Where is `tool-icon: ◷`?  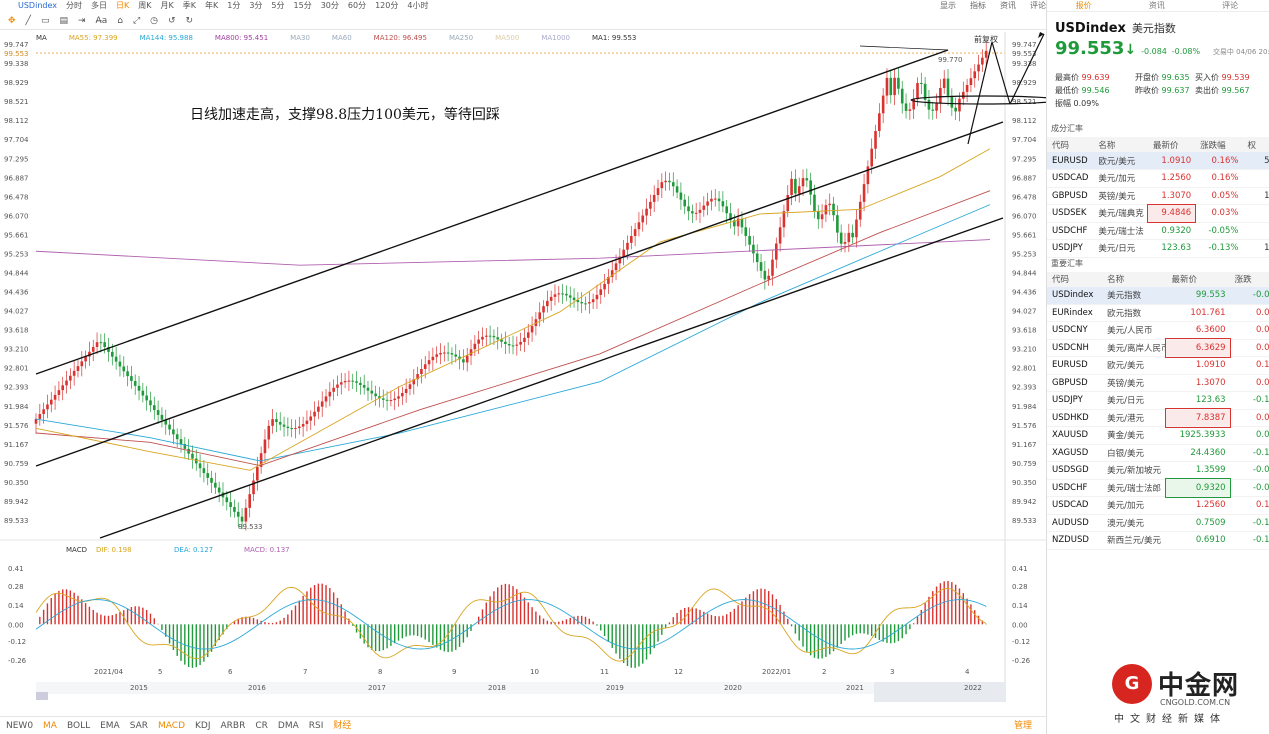
tool-icon: ◷ is located at coordinates (154, 20).